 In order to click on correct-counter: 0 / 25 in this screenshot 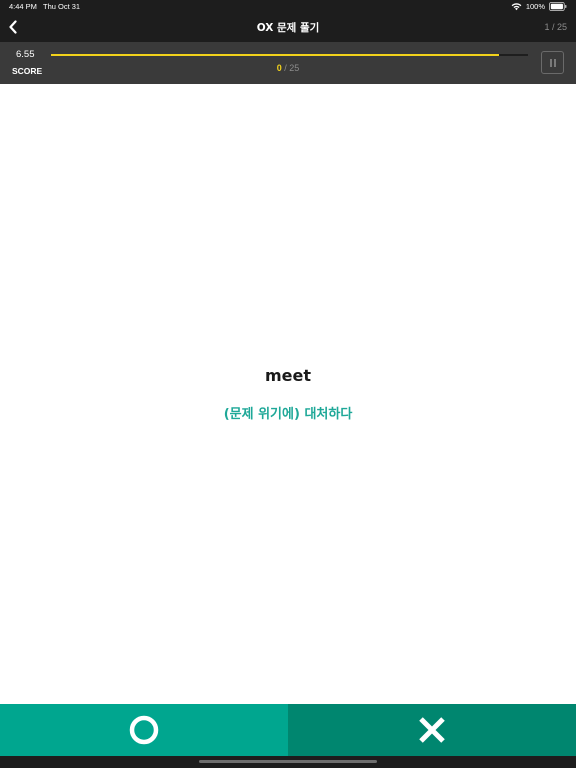, I will do `click(288, 68)`.